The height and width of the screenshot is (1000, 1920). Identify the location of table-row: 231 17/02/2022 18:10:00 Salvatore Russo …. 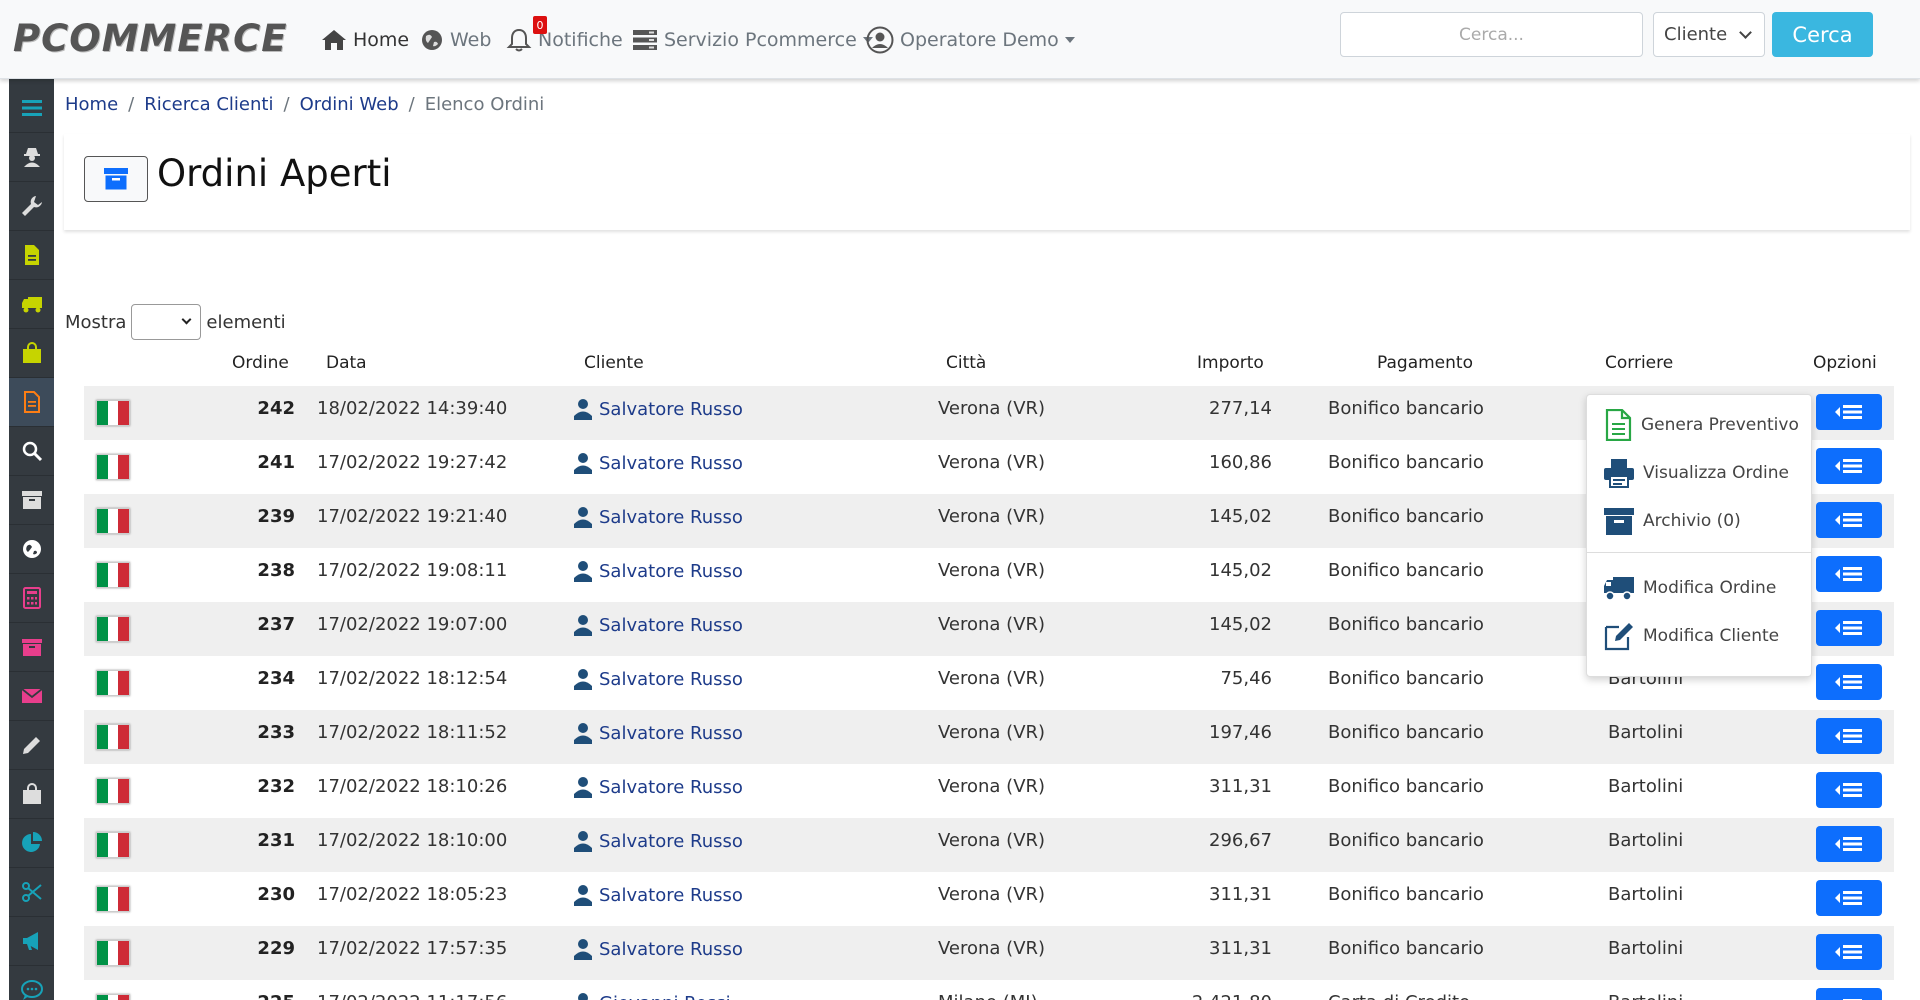
(989, 845).